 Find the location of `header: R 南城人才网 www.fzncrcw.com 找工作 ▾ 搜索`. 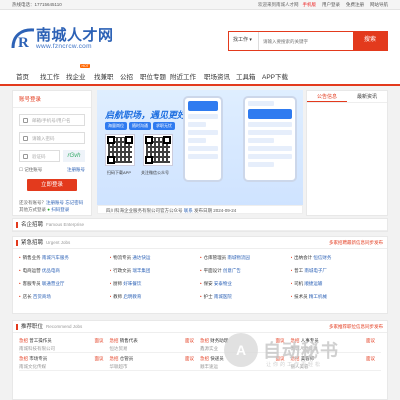

header: R 南城人才网 www.fzncrcw.com 找工作 ▾ 搜索 is located at coordinates (200, 36).